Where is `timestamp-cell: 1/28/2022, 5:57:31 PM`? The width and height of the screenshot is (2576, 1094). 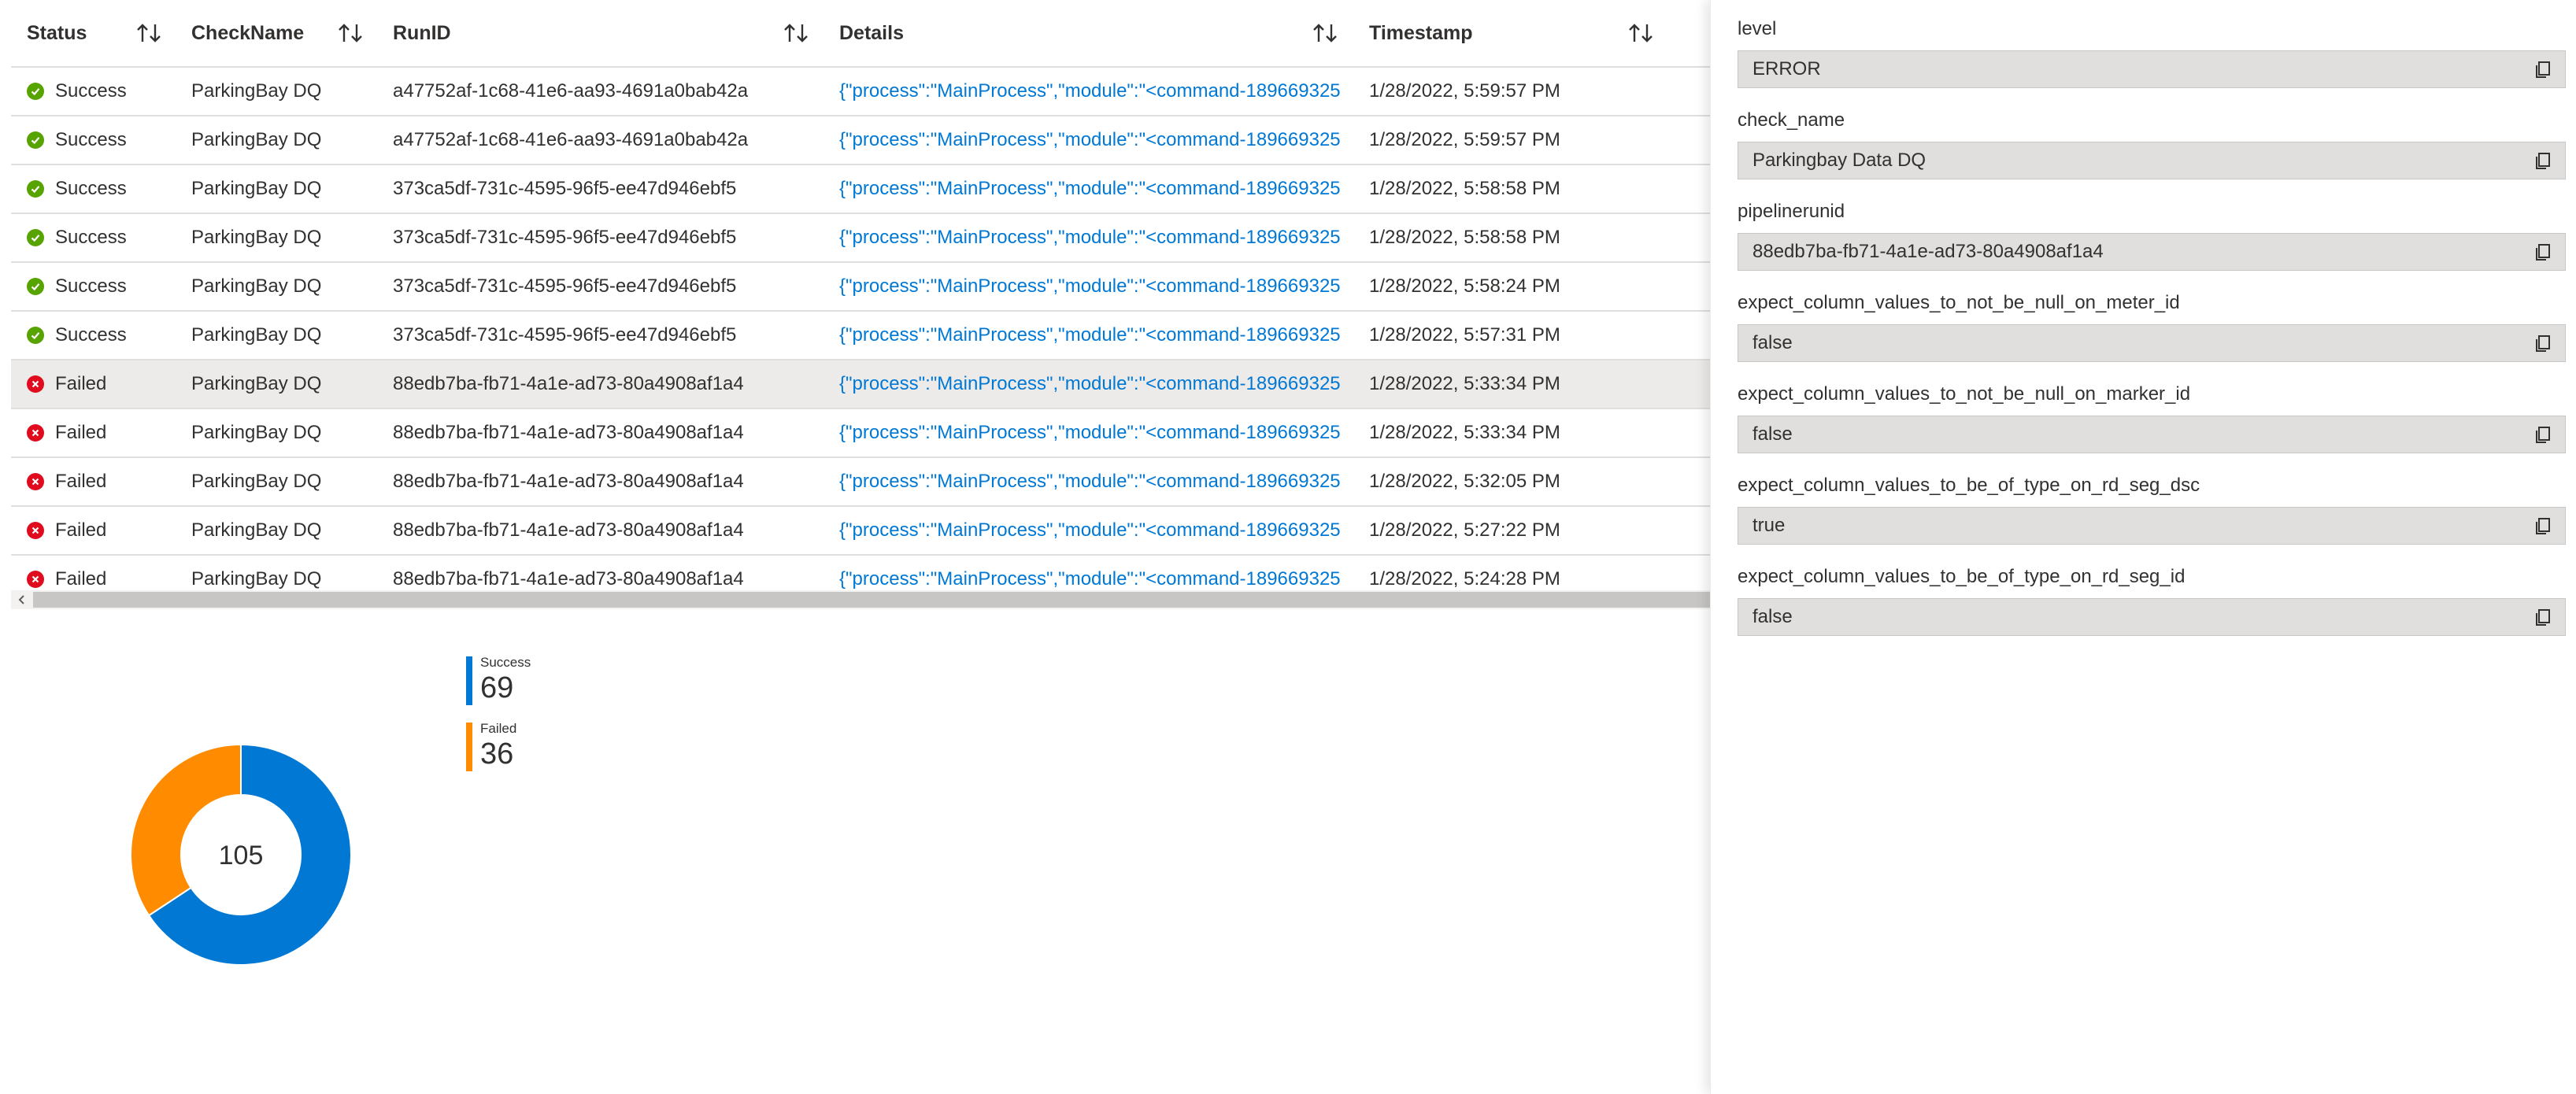 timestamp-cell: 1/28/2022, 5:57:31 PM is located at coordinates (1464, 335).